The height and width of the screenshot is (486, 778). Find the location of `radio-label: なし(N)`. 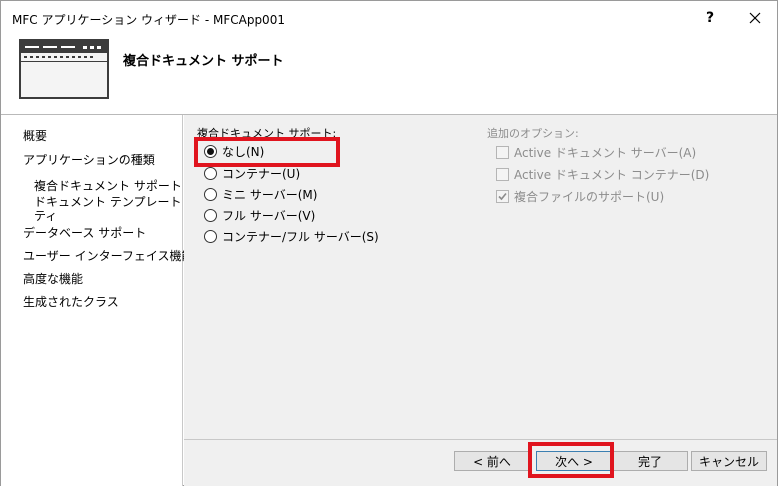

radio-label: なし(N) is located at coordinates (243, 151).